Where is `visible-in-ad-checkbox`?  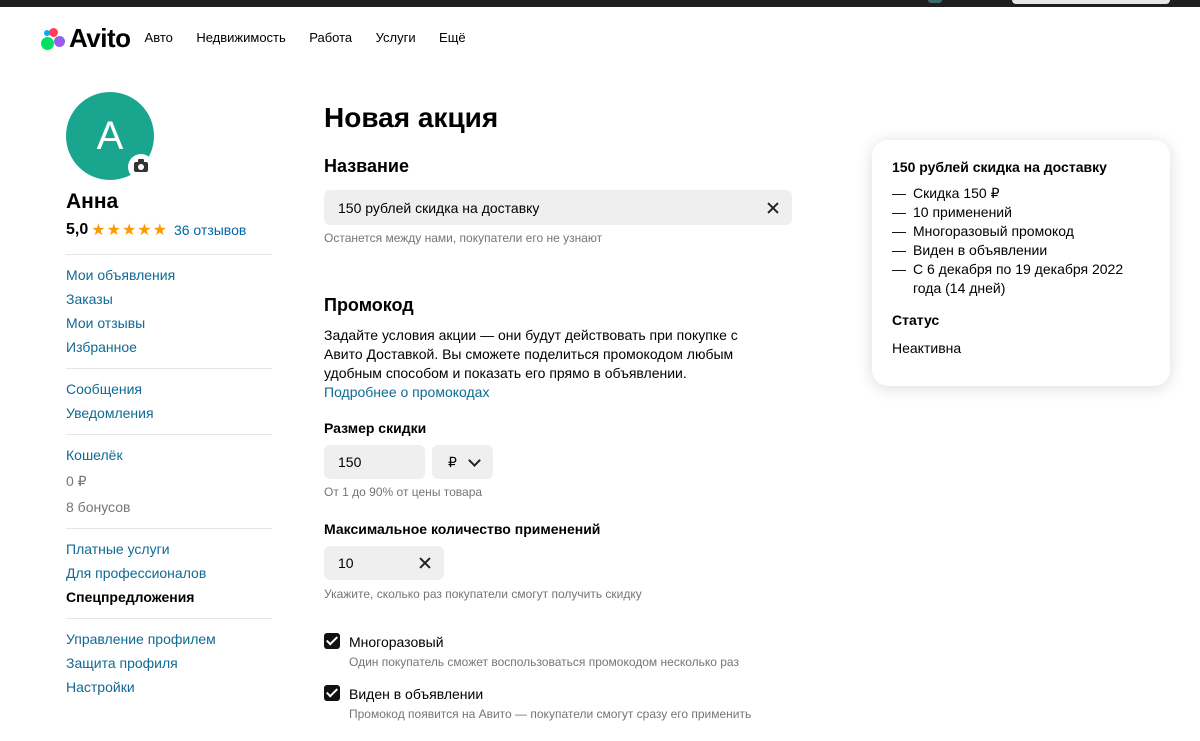
visible-in-ad-checkbox is located at coordinates (332, 693).